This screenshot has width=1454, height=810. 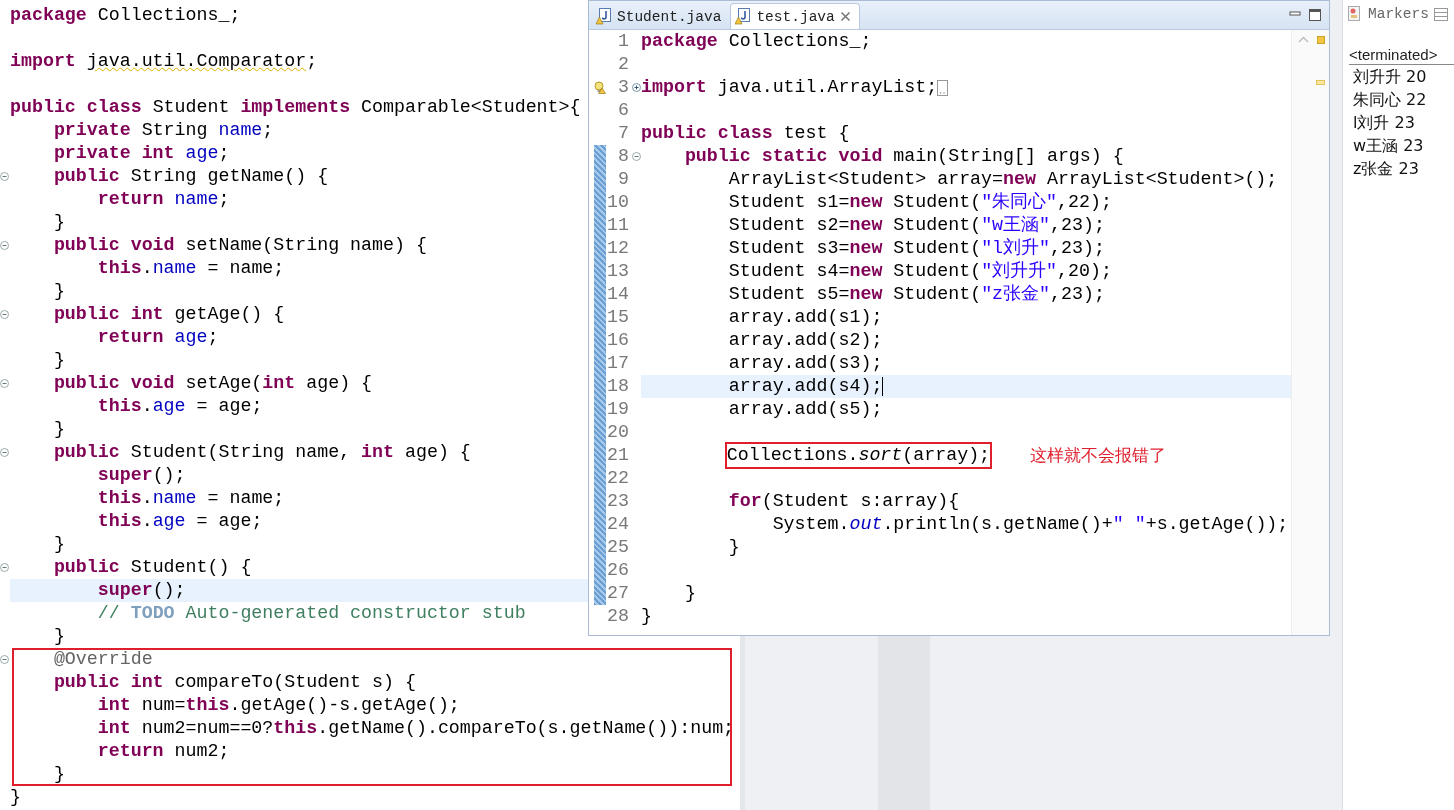 I want to click on code-line: public int compareTo(Student s) {, so click(x=234, y=682).